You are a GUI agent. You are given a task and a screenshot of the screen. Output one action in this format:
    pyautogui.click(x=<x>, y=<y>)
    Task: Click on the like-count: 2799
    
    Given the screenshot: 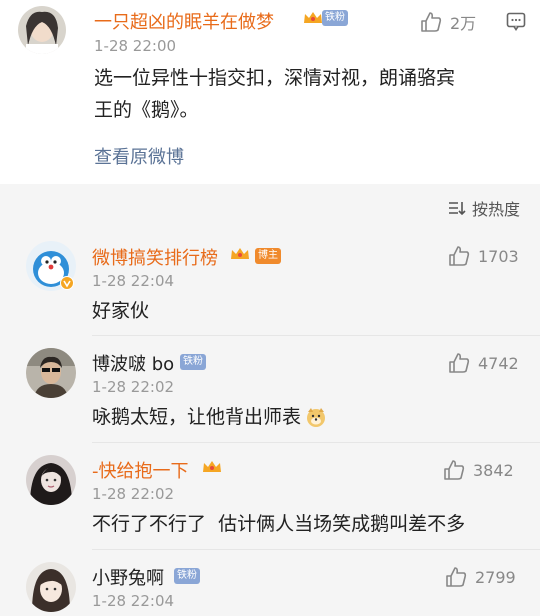 What is the action you would take?
    pyautogui.click(x=495, y=577)
    